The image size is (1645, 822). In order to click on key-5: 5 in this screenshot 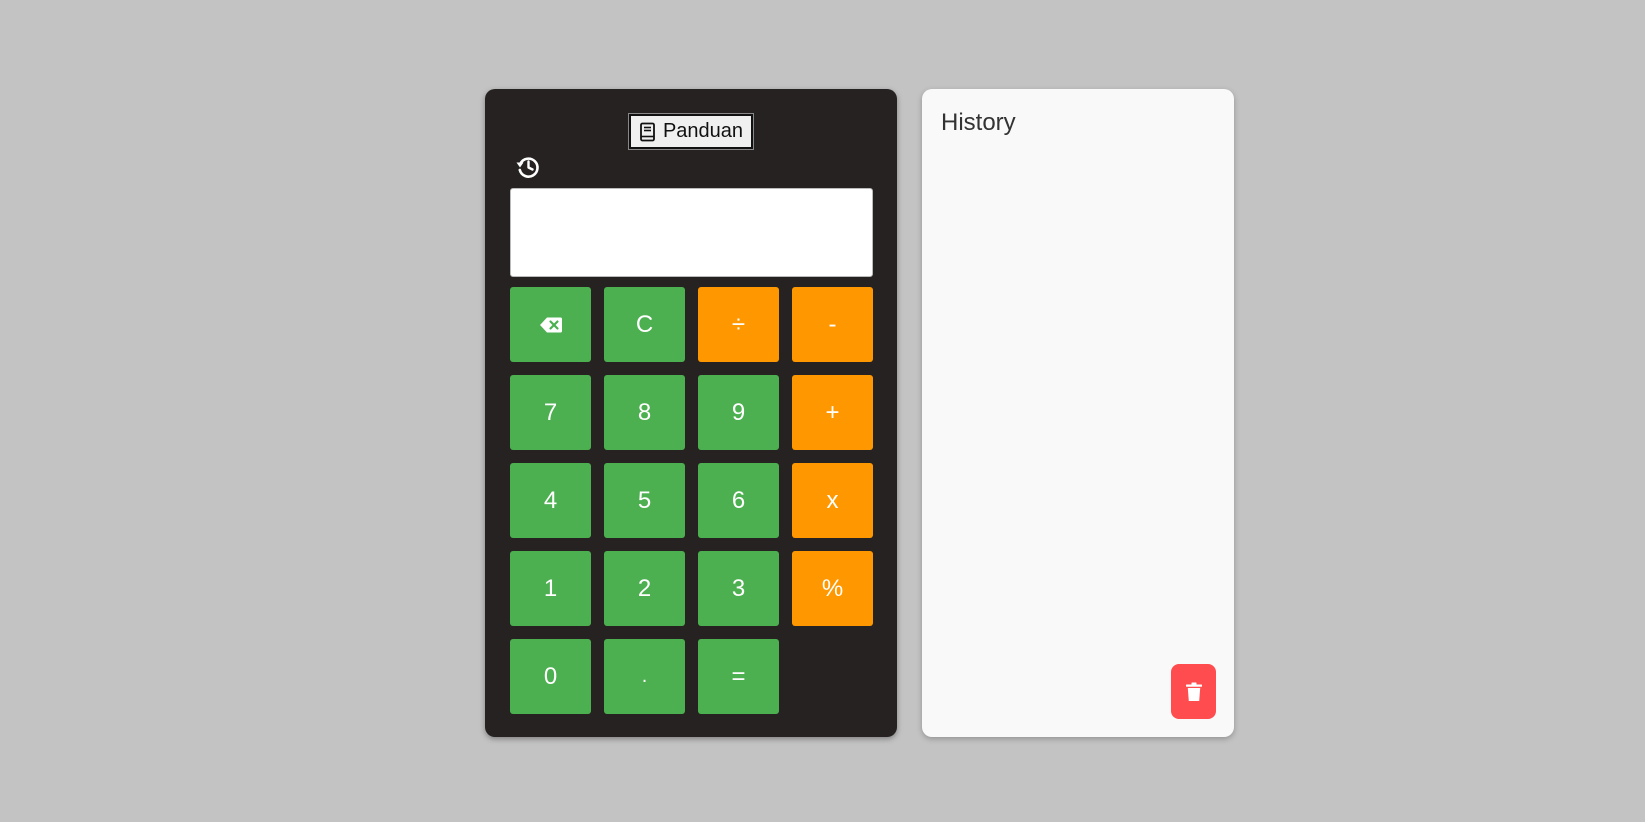, I will do `click(644, 500)`.